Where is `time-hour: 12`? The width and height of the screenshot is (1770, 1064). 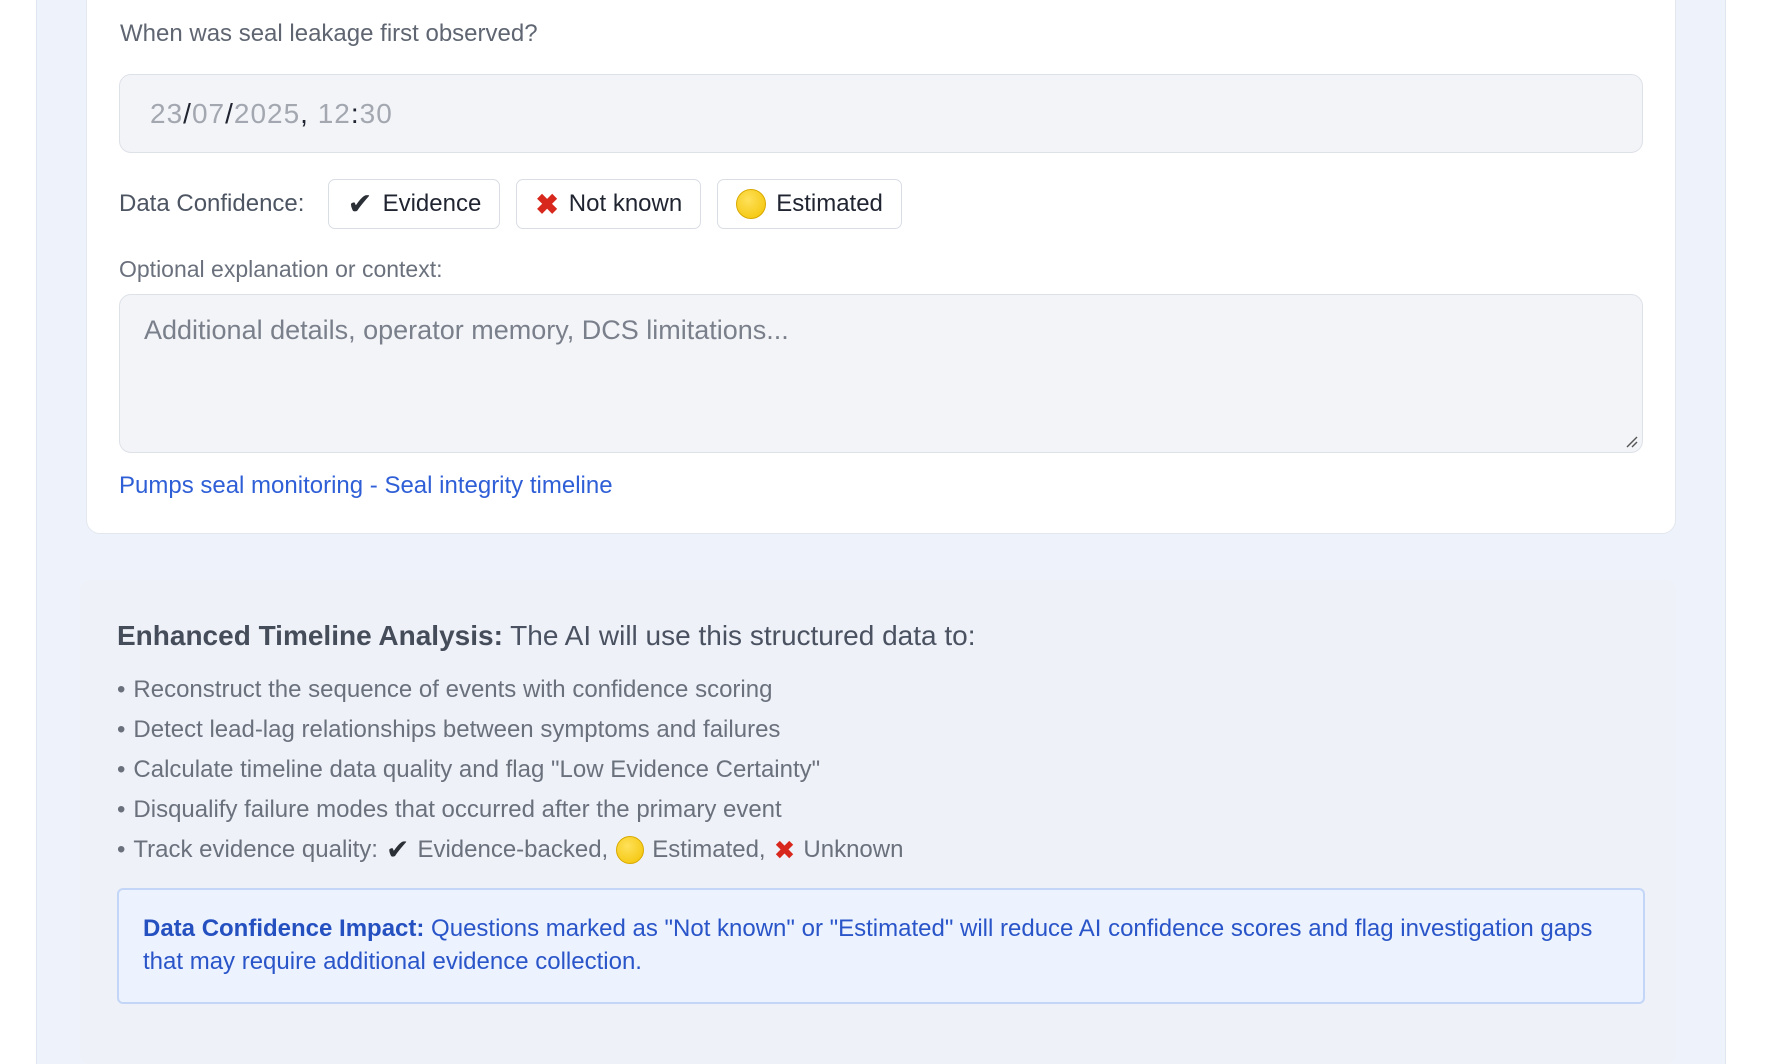
time-hour: 12 is located at coordinates (334, 114).